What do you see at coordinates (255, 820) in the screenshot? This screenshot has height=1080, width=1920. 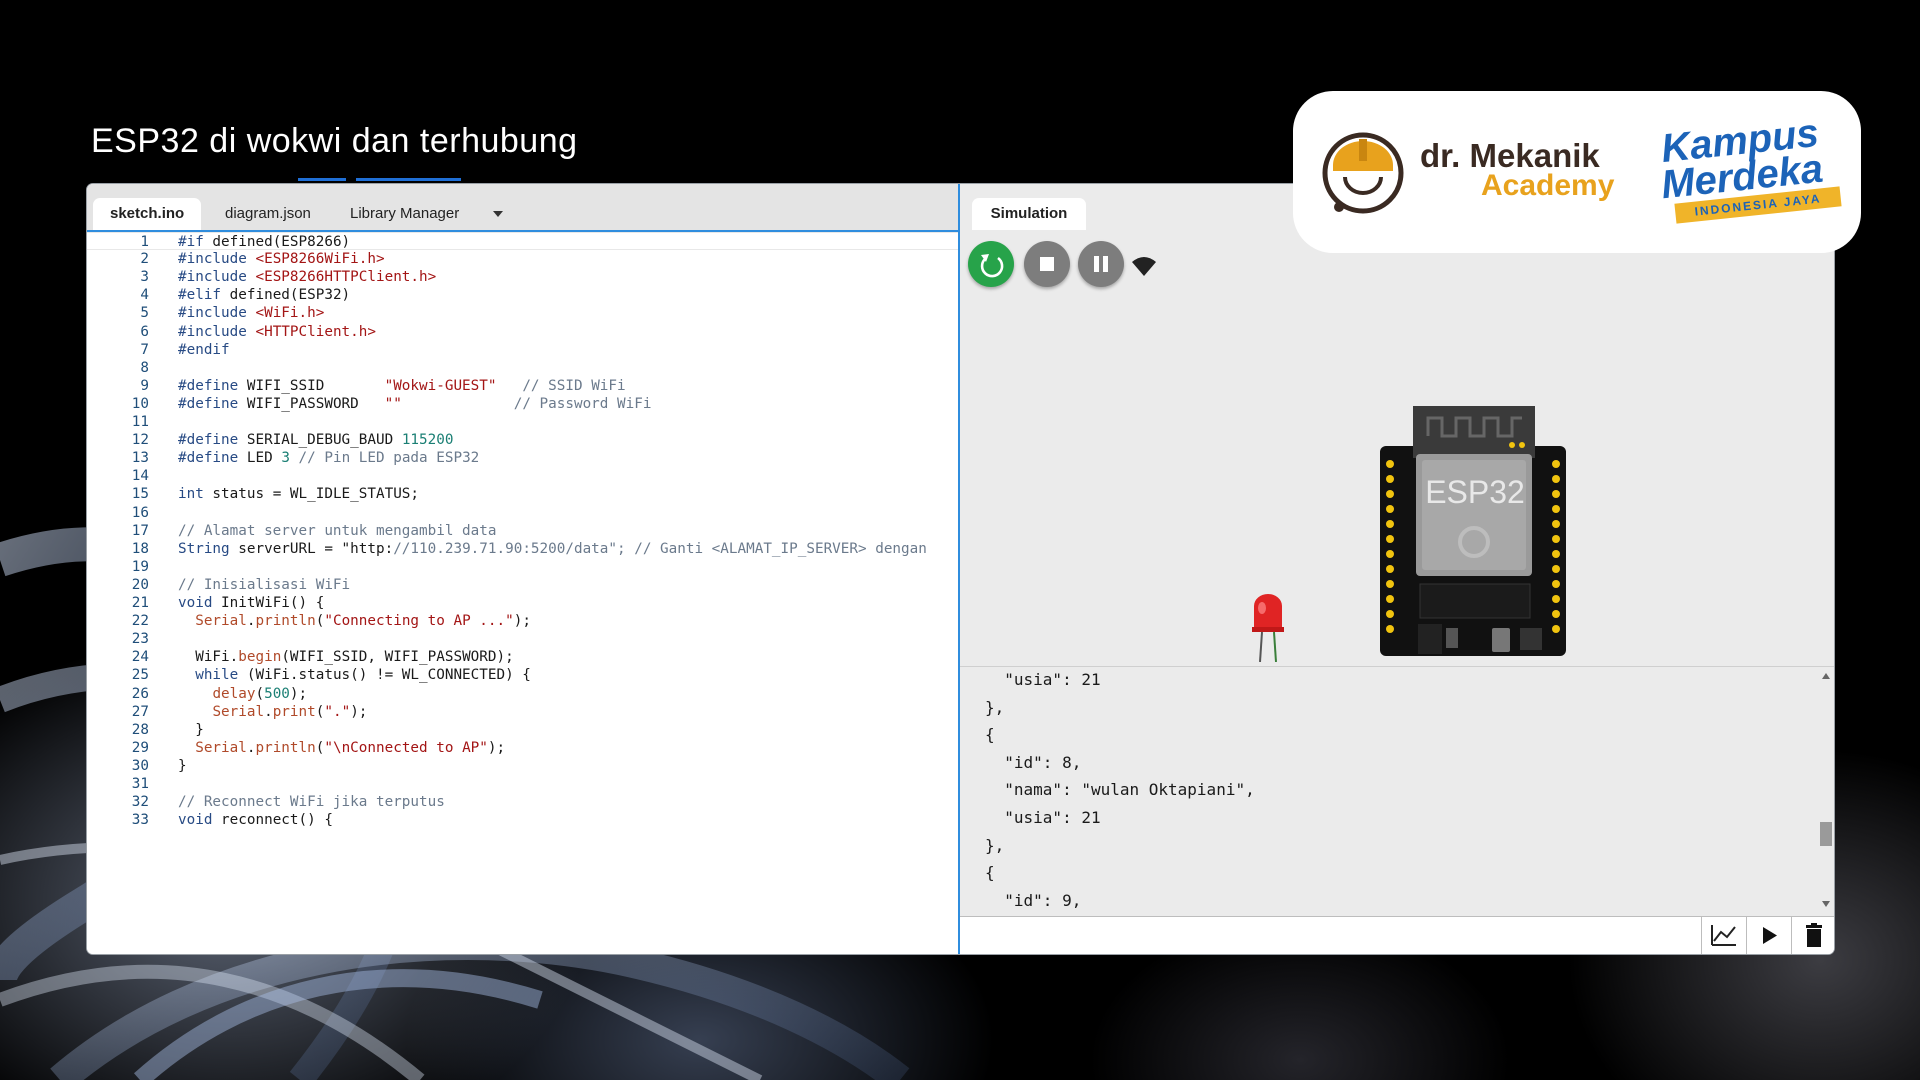 I see `code-text: void reconnect() {` at bounding box center [255, 820].